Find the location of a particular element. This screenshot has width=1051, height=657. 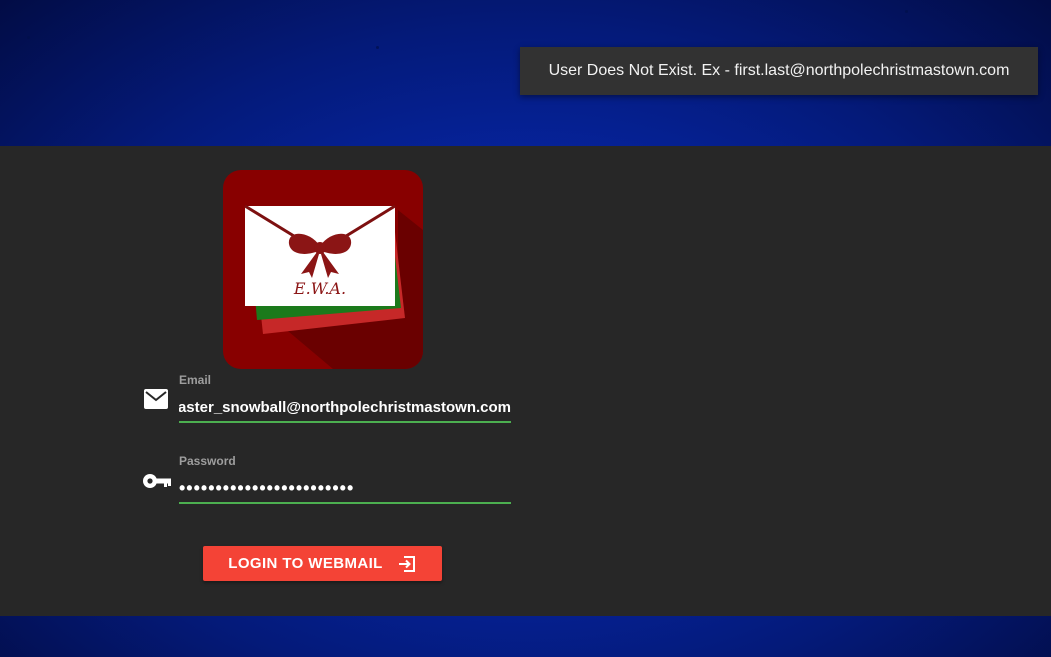

login-button-label: LOGIN TO WEBMAIL is located at coordinates (305, 563).